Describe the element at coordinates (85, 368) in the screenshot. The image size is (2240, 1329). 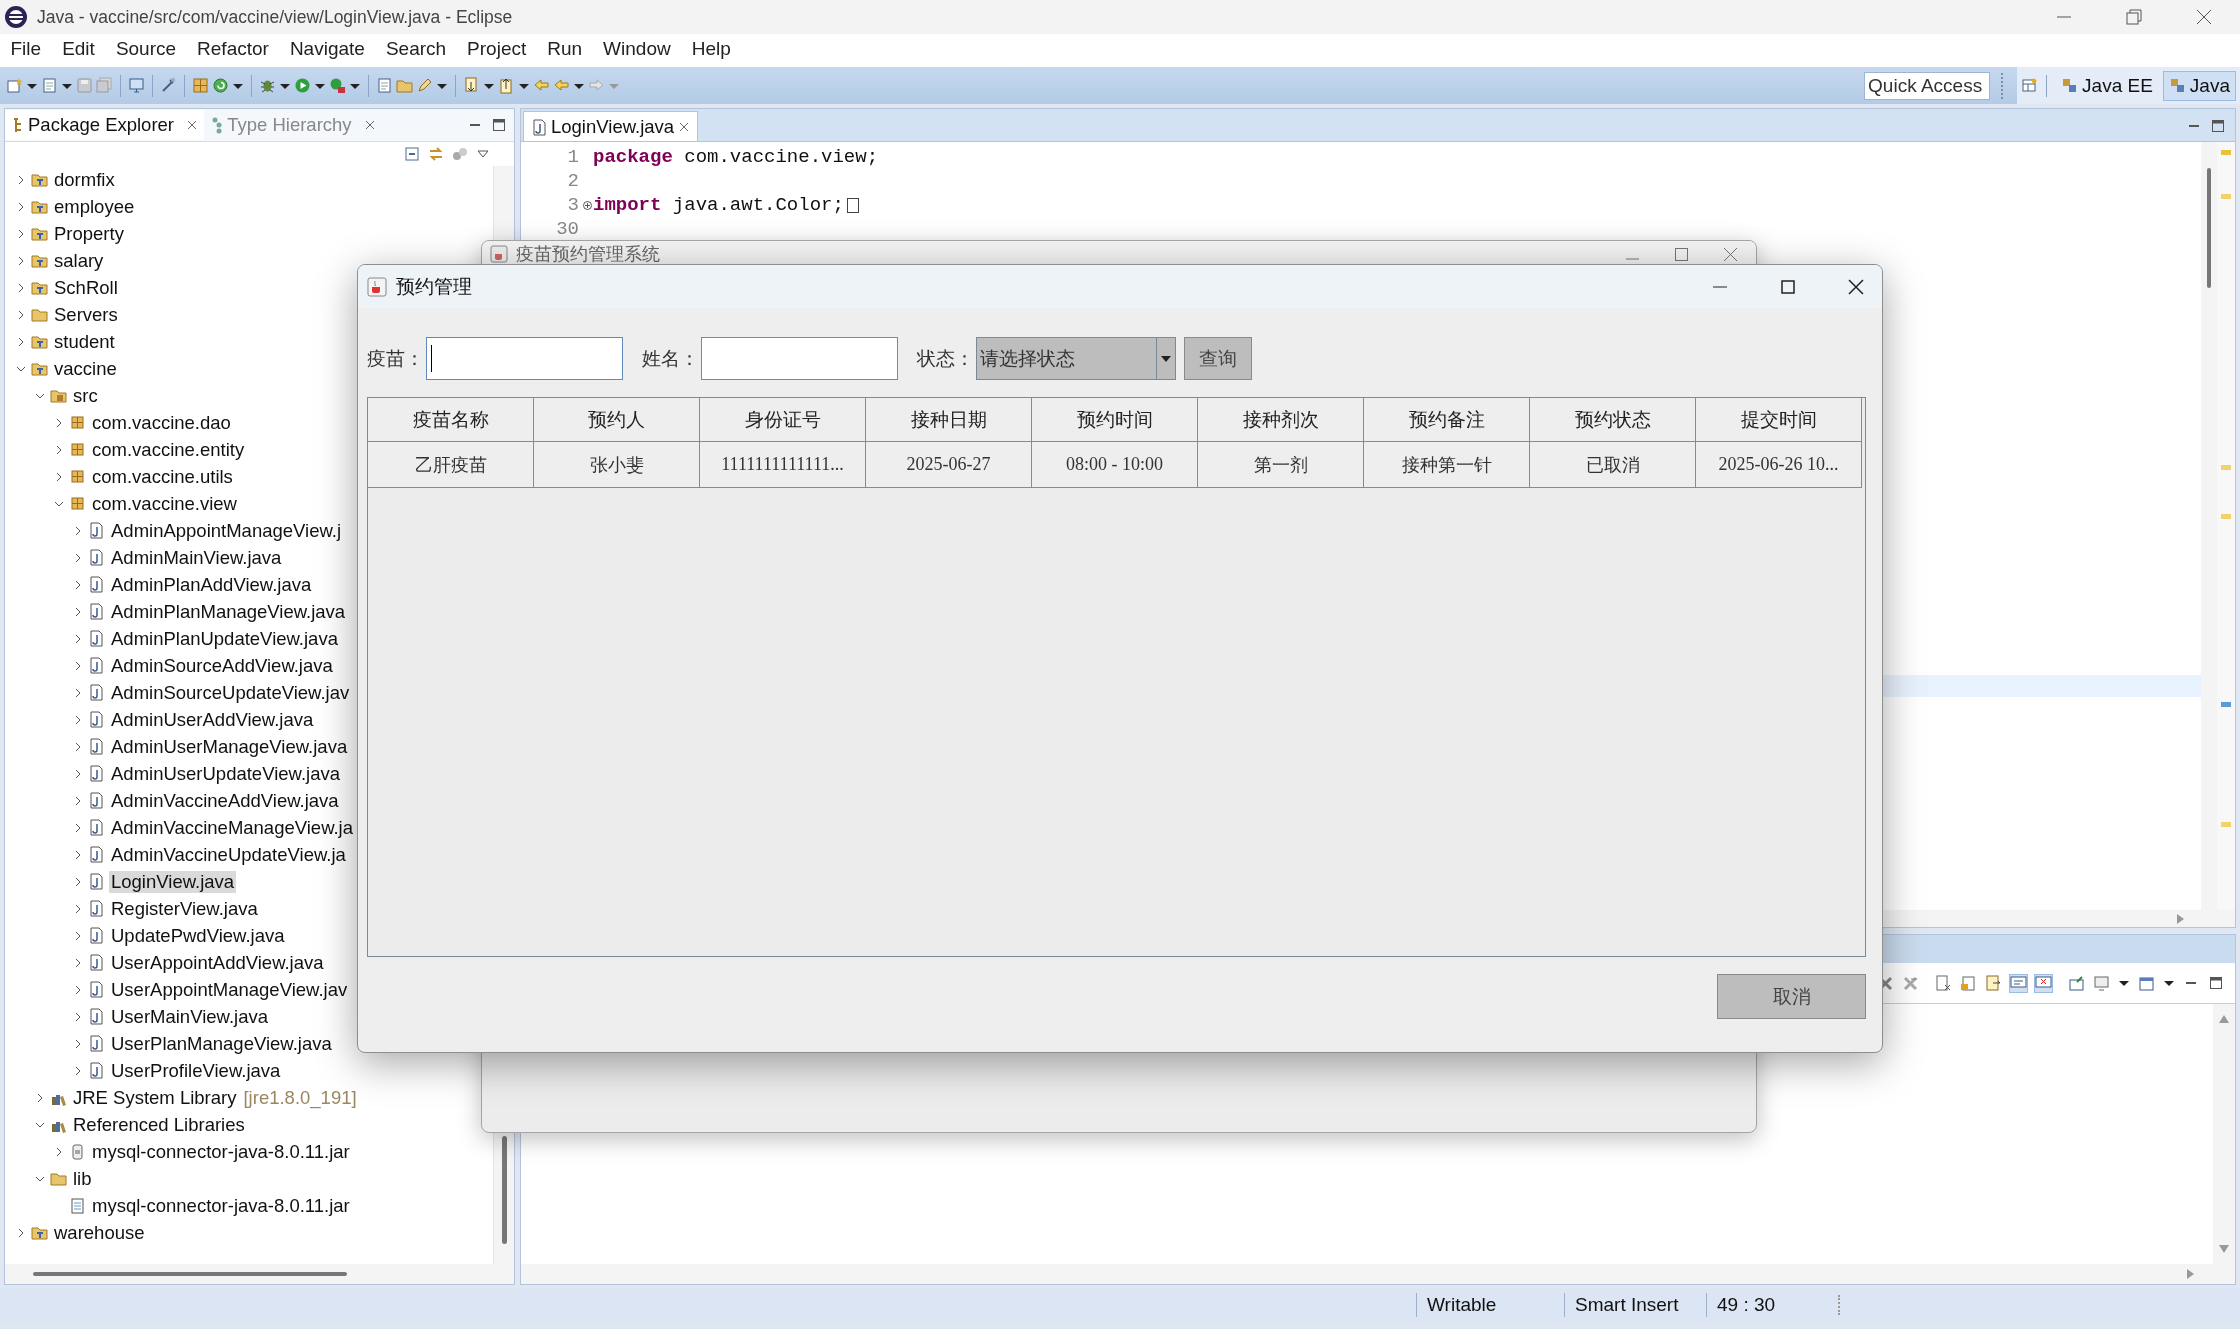
I see `tree-item: vaccine` at that location.